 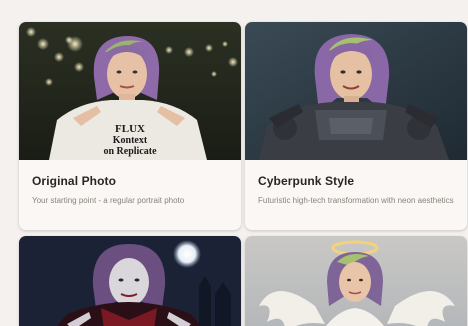 What do you see at coordinates (130, 140) in the screenshot?
I see `shirt-text-line-2: Kontext` at bounding box center [130, 140].